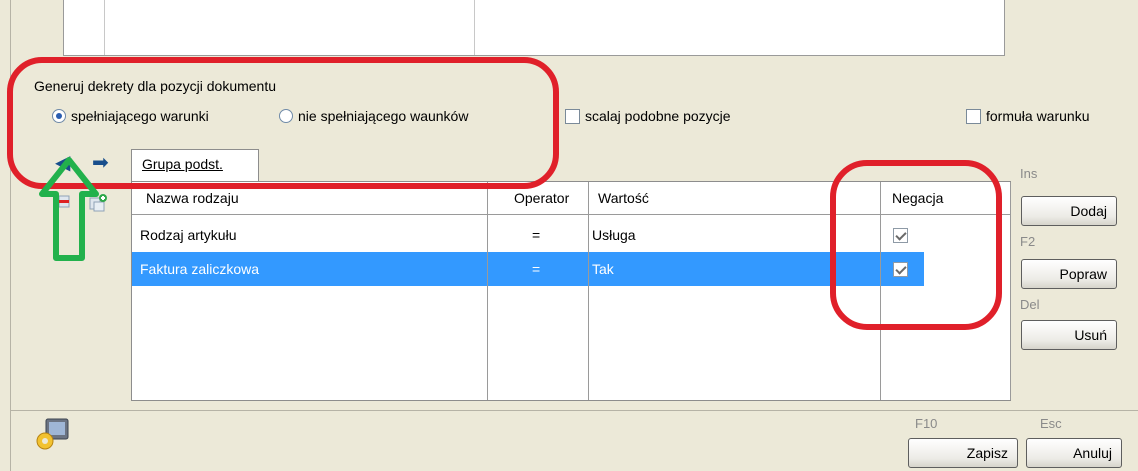 Image resolution: width=1138 pixels, height=471 pixels. Describe the element at coordinates (69, 209) in the screenshot. I see `green-up-arrow` at that location.